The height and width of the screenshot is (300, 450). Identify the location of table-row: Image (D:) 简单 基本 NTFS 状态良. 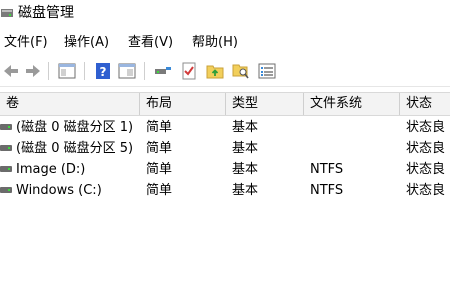
(225, 169).